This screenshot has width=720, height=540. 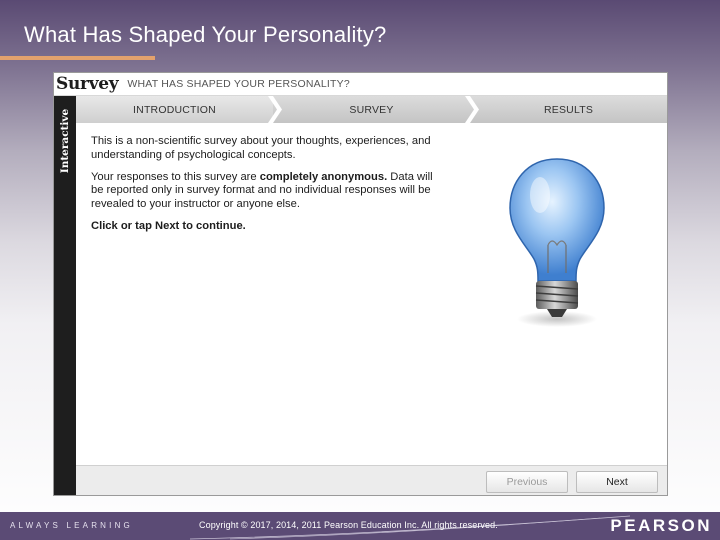 I want to click on step-label: INTRODUCTION, so click(x=174, y=109).